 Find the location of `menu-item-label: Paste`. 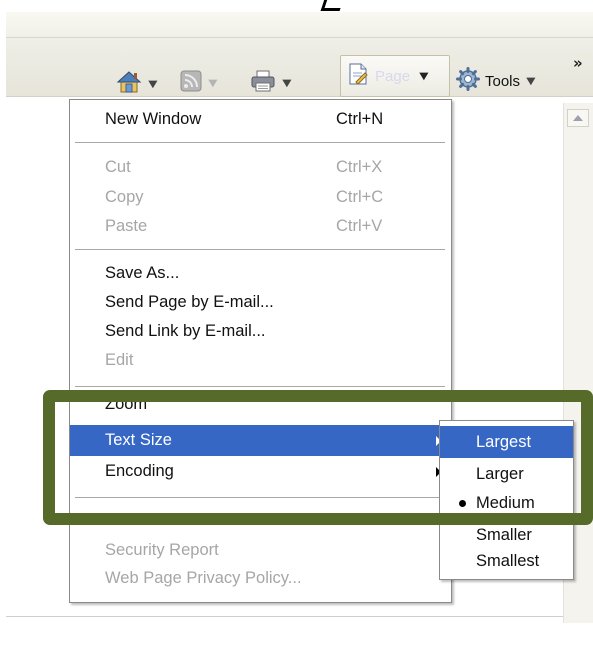

menu-item-label: Paste is located at coordinates (126, 226).